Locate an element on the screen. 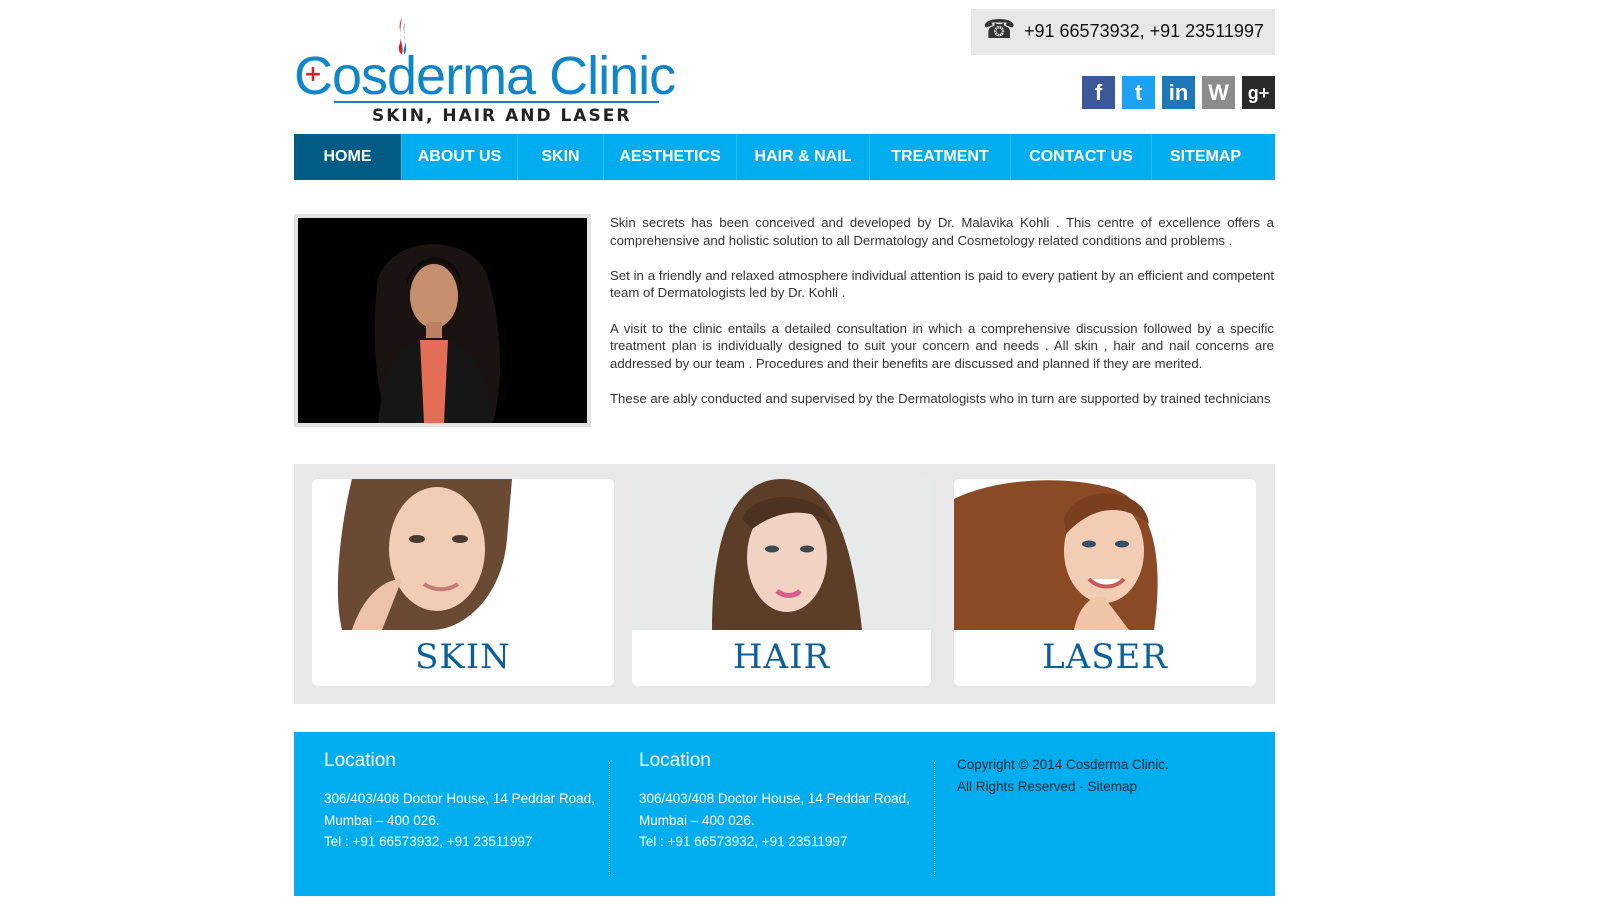  nav-sitemap: SITEMAP is located at coordinates (1205, 157).